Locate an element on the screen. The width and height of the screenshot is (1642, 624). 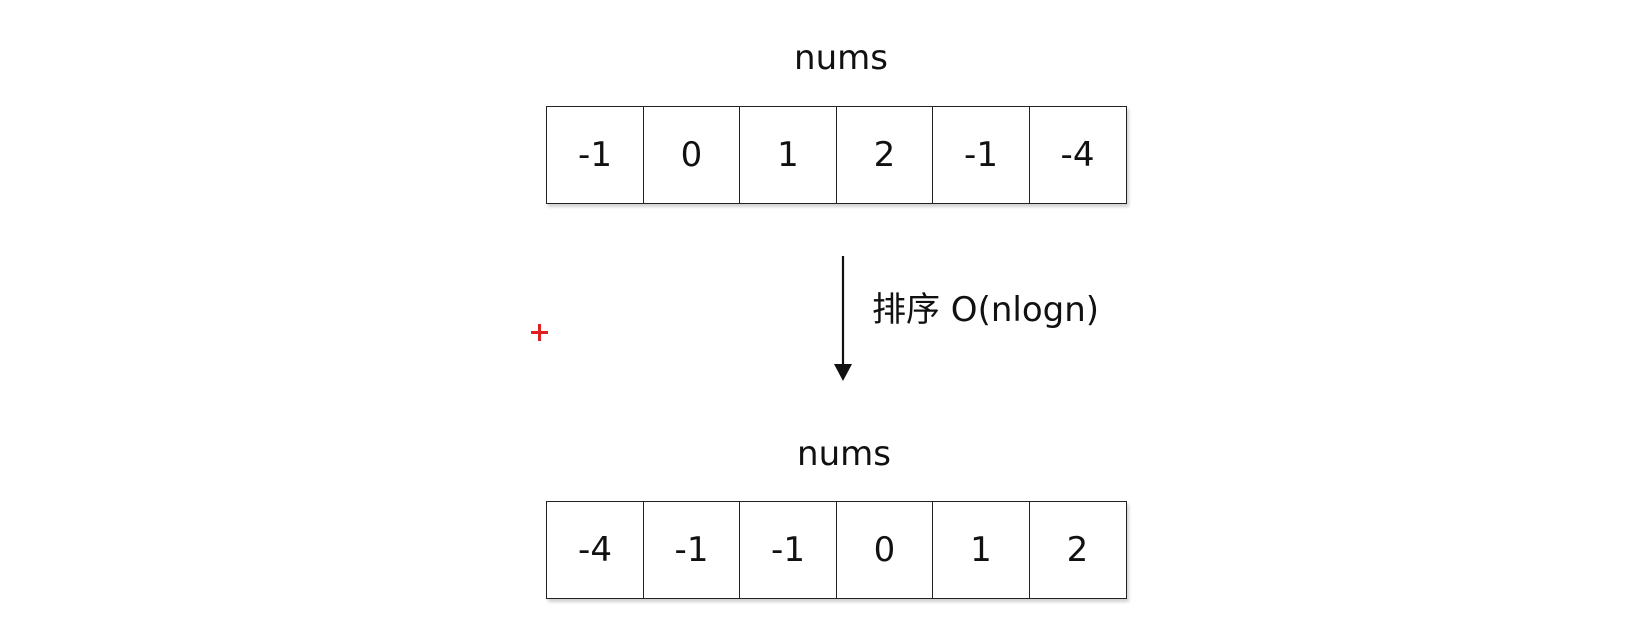
bottom-array: -4 -1 -1 0 1 2 is located at coordinates (836, 550).